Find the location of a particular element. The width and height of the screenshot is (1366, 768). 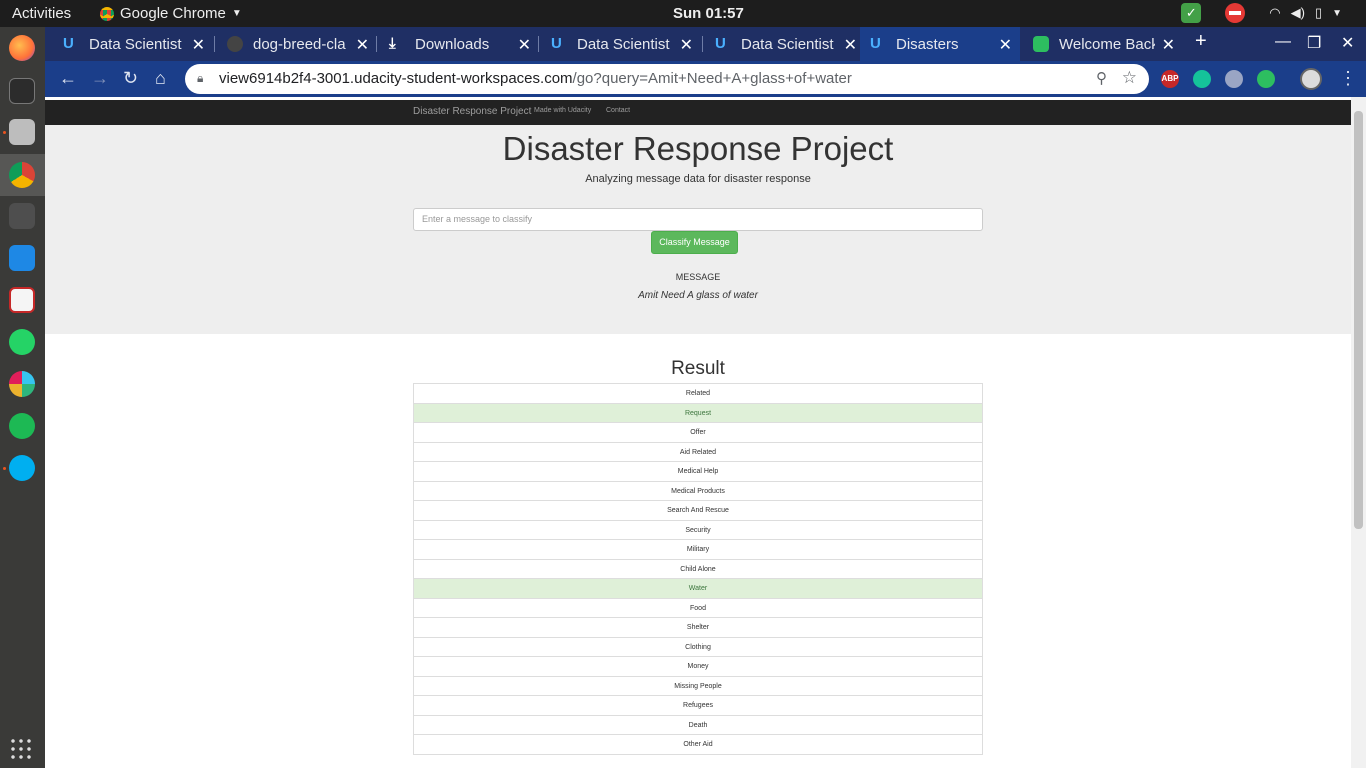

navbar-brand: Disaster Response Project is located at coordinates (472, 111).